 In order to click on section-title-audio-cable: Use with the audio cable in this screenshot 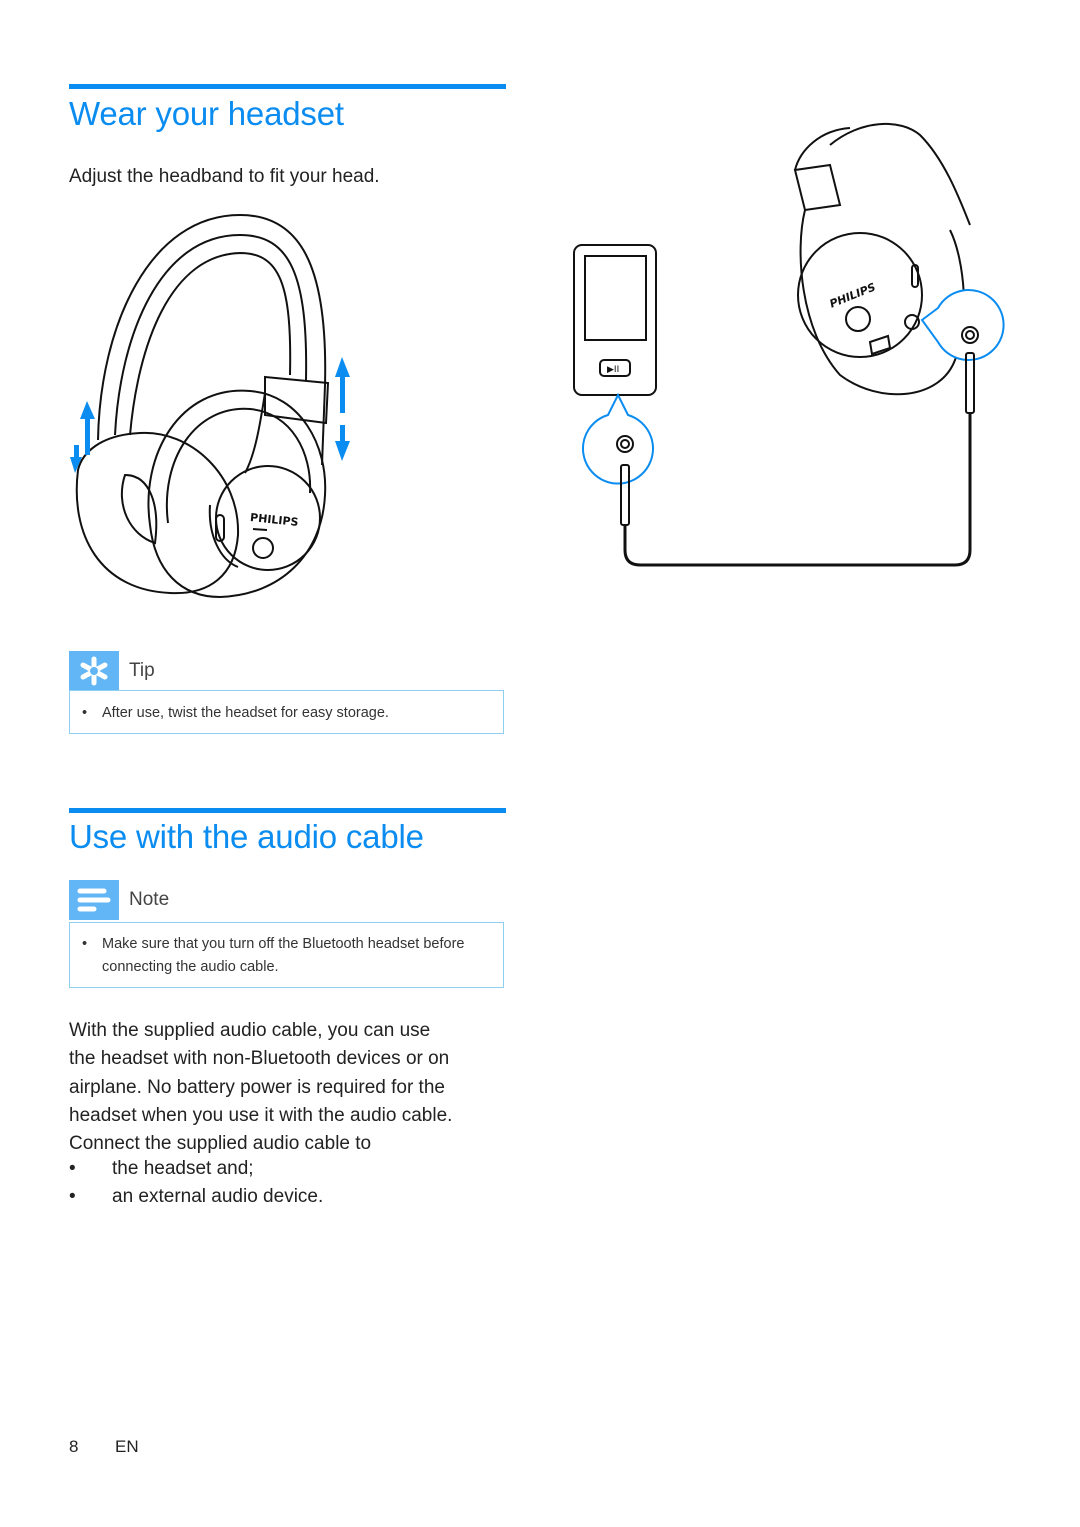, I will do `click(246, 836)`.